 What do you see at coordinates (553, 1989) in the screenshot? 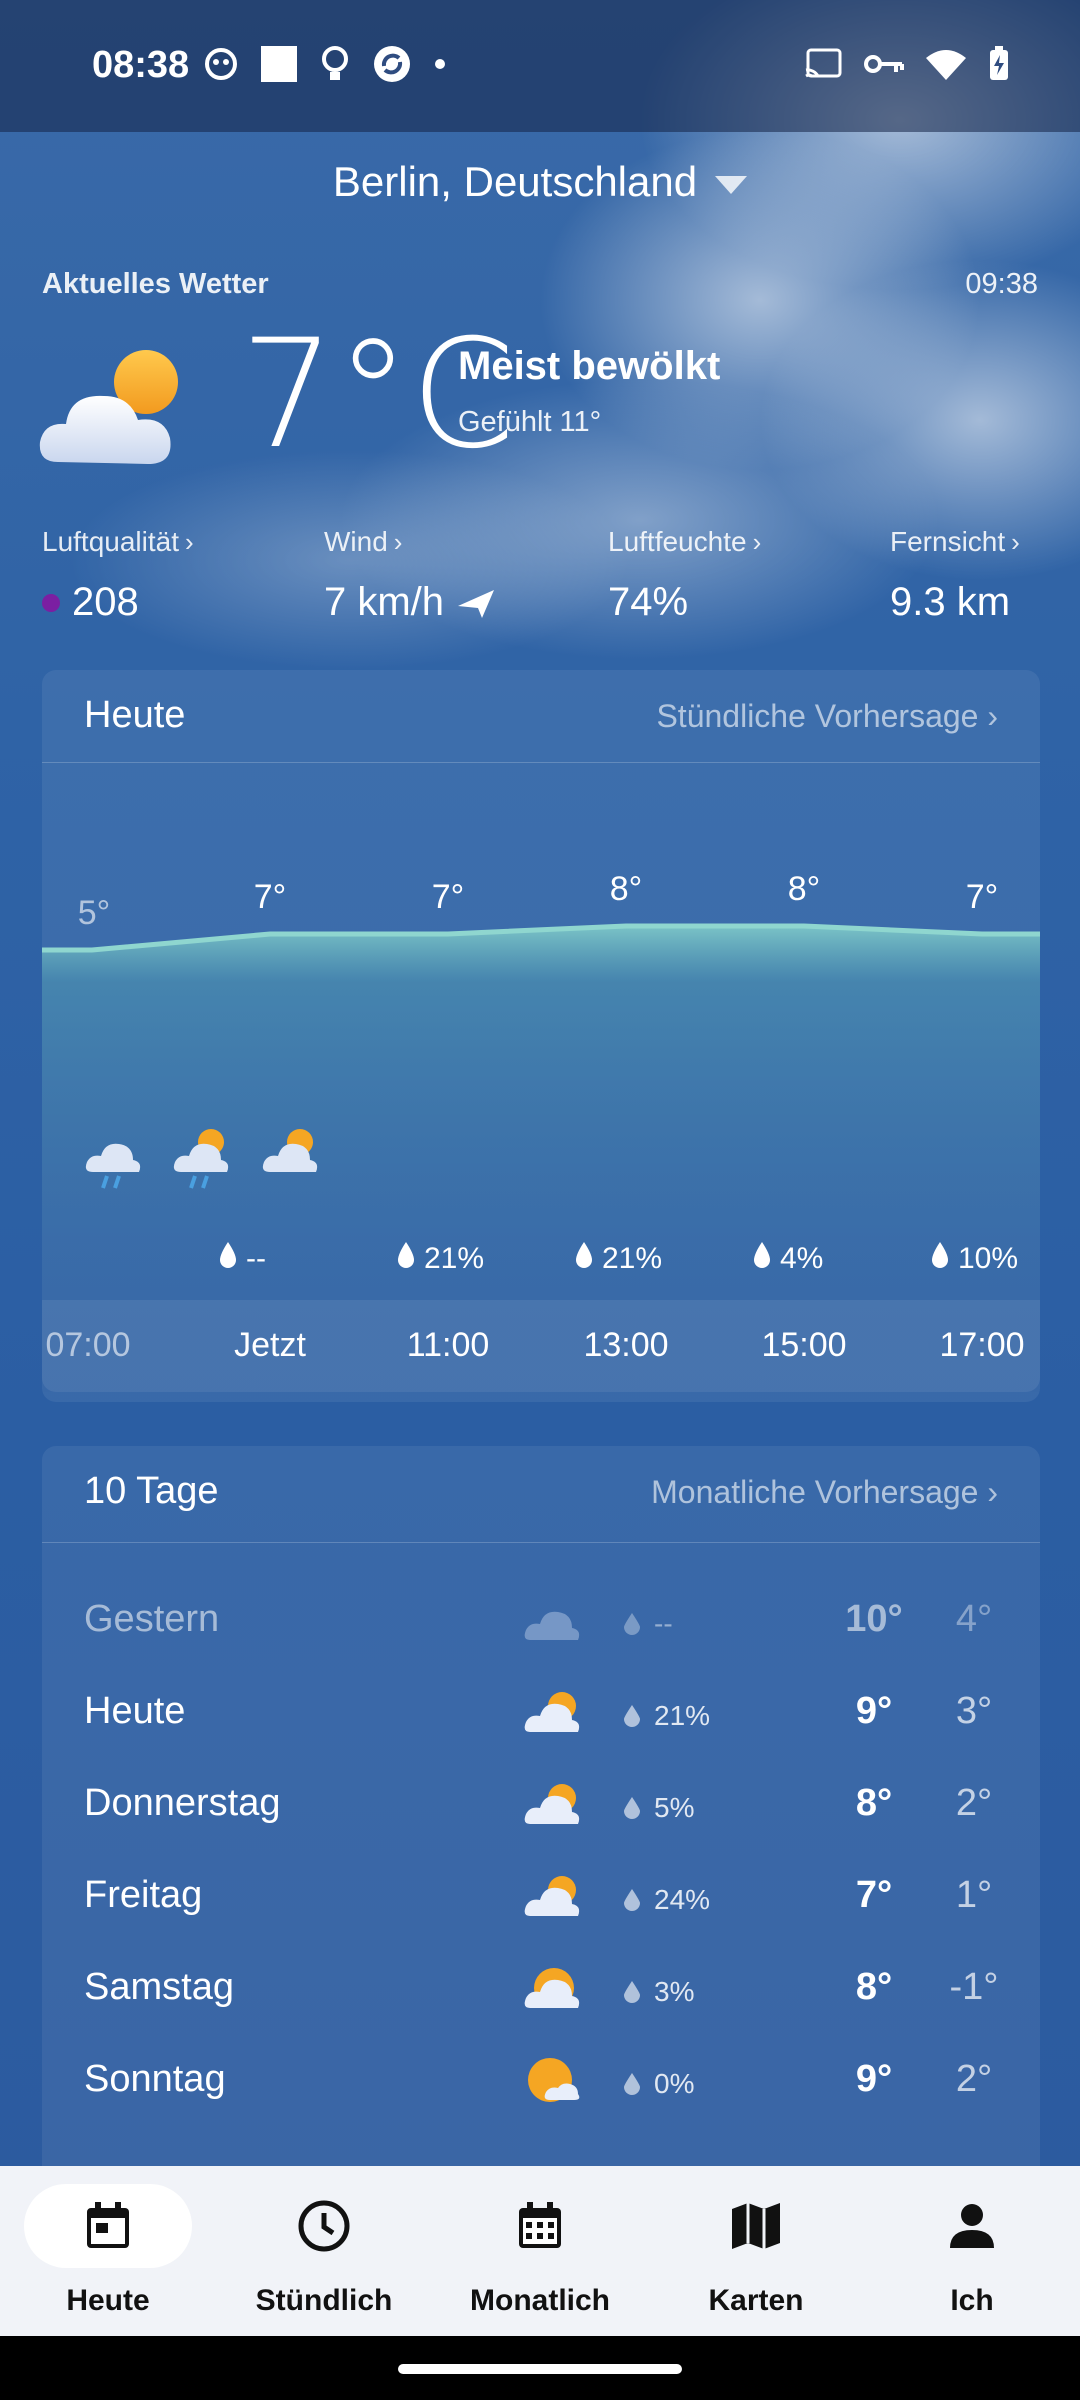
I see `mostly-sunny-icon` at bounding box center [553, 1989].